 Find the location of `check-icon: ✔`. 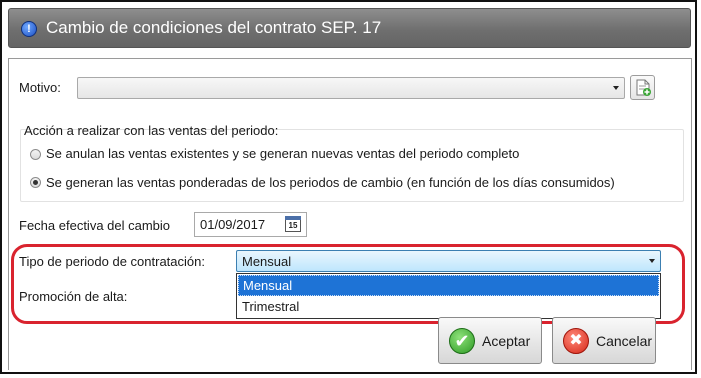

check-icon: ✔ is located at coordinates (462, 341).